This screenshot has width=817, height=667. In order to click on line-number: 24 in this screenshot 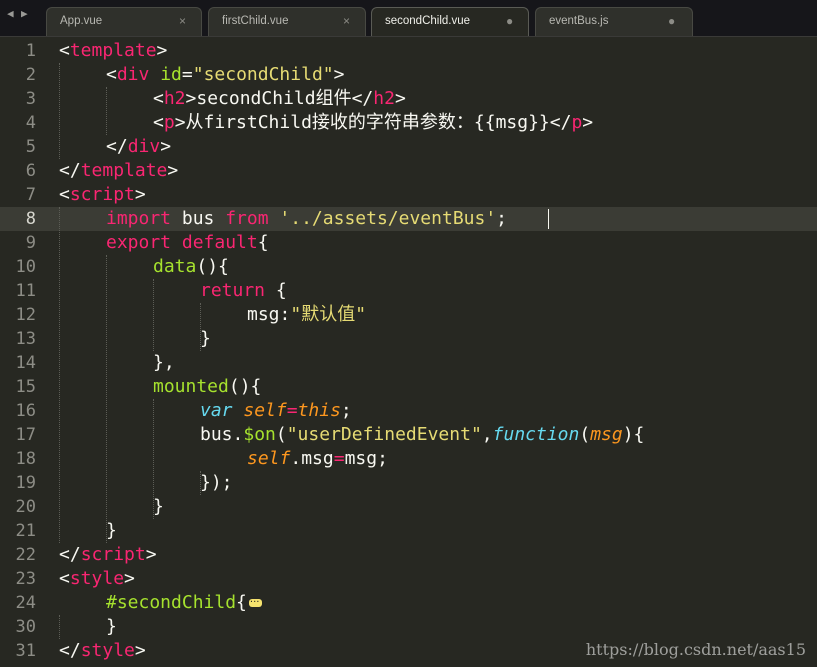, I will do `click(25, 603)`.